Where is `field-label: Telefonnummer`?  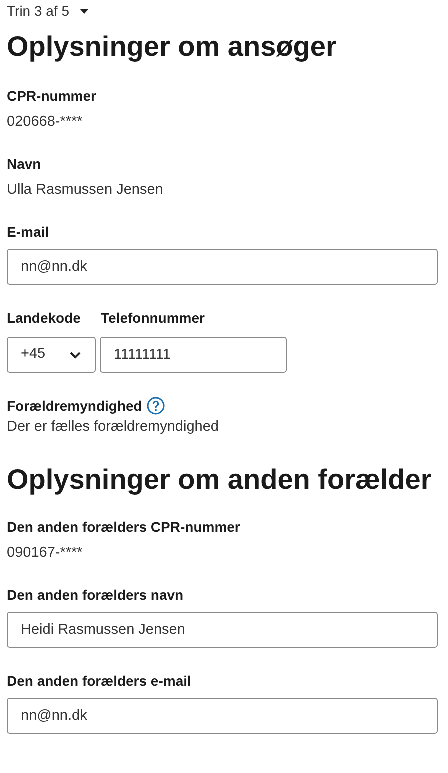 field-label: Telefonnummer is located at coordinates (153, 318).